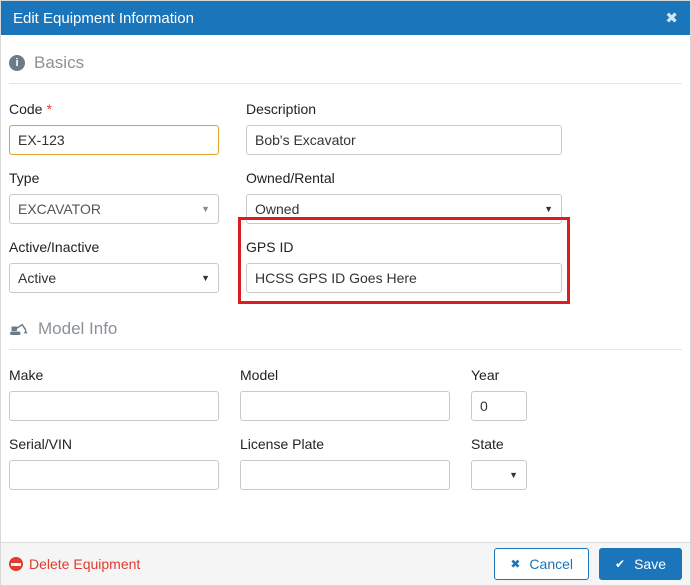 The width and height of the screenshot is (691, 586). What do you see at coordinates (277, 209) in the screenshot?
I see `owned-rental-selected-value: Owned` at bounding box center [277, 209].